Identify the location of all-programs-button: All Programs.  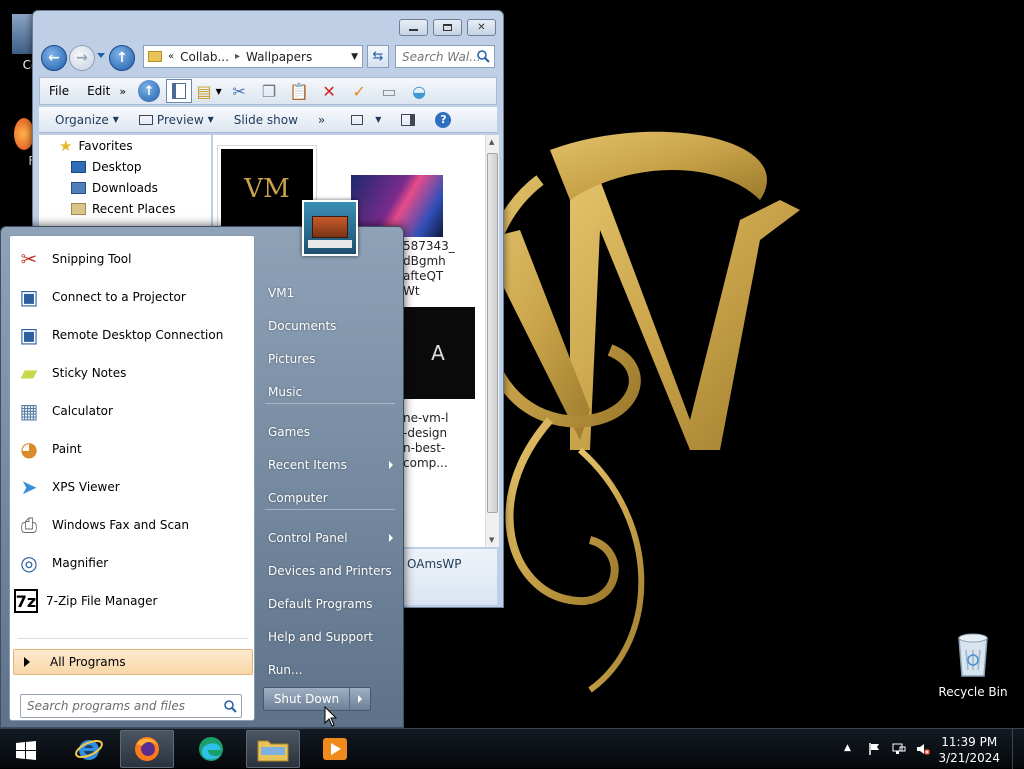
(133, 662).